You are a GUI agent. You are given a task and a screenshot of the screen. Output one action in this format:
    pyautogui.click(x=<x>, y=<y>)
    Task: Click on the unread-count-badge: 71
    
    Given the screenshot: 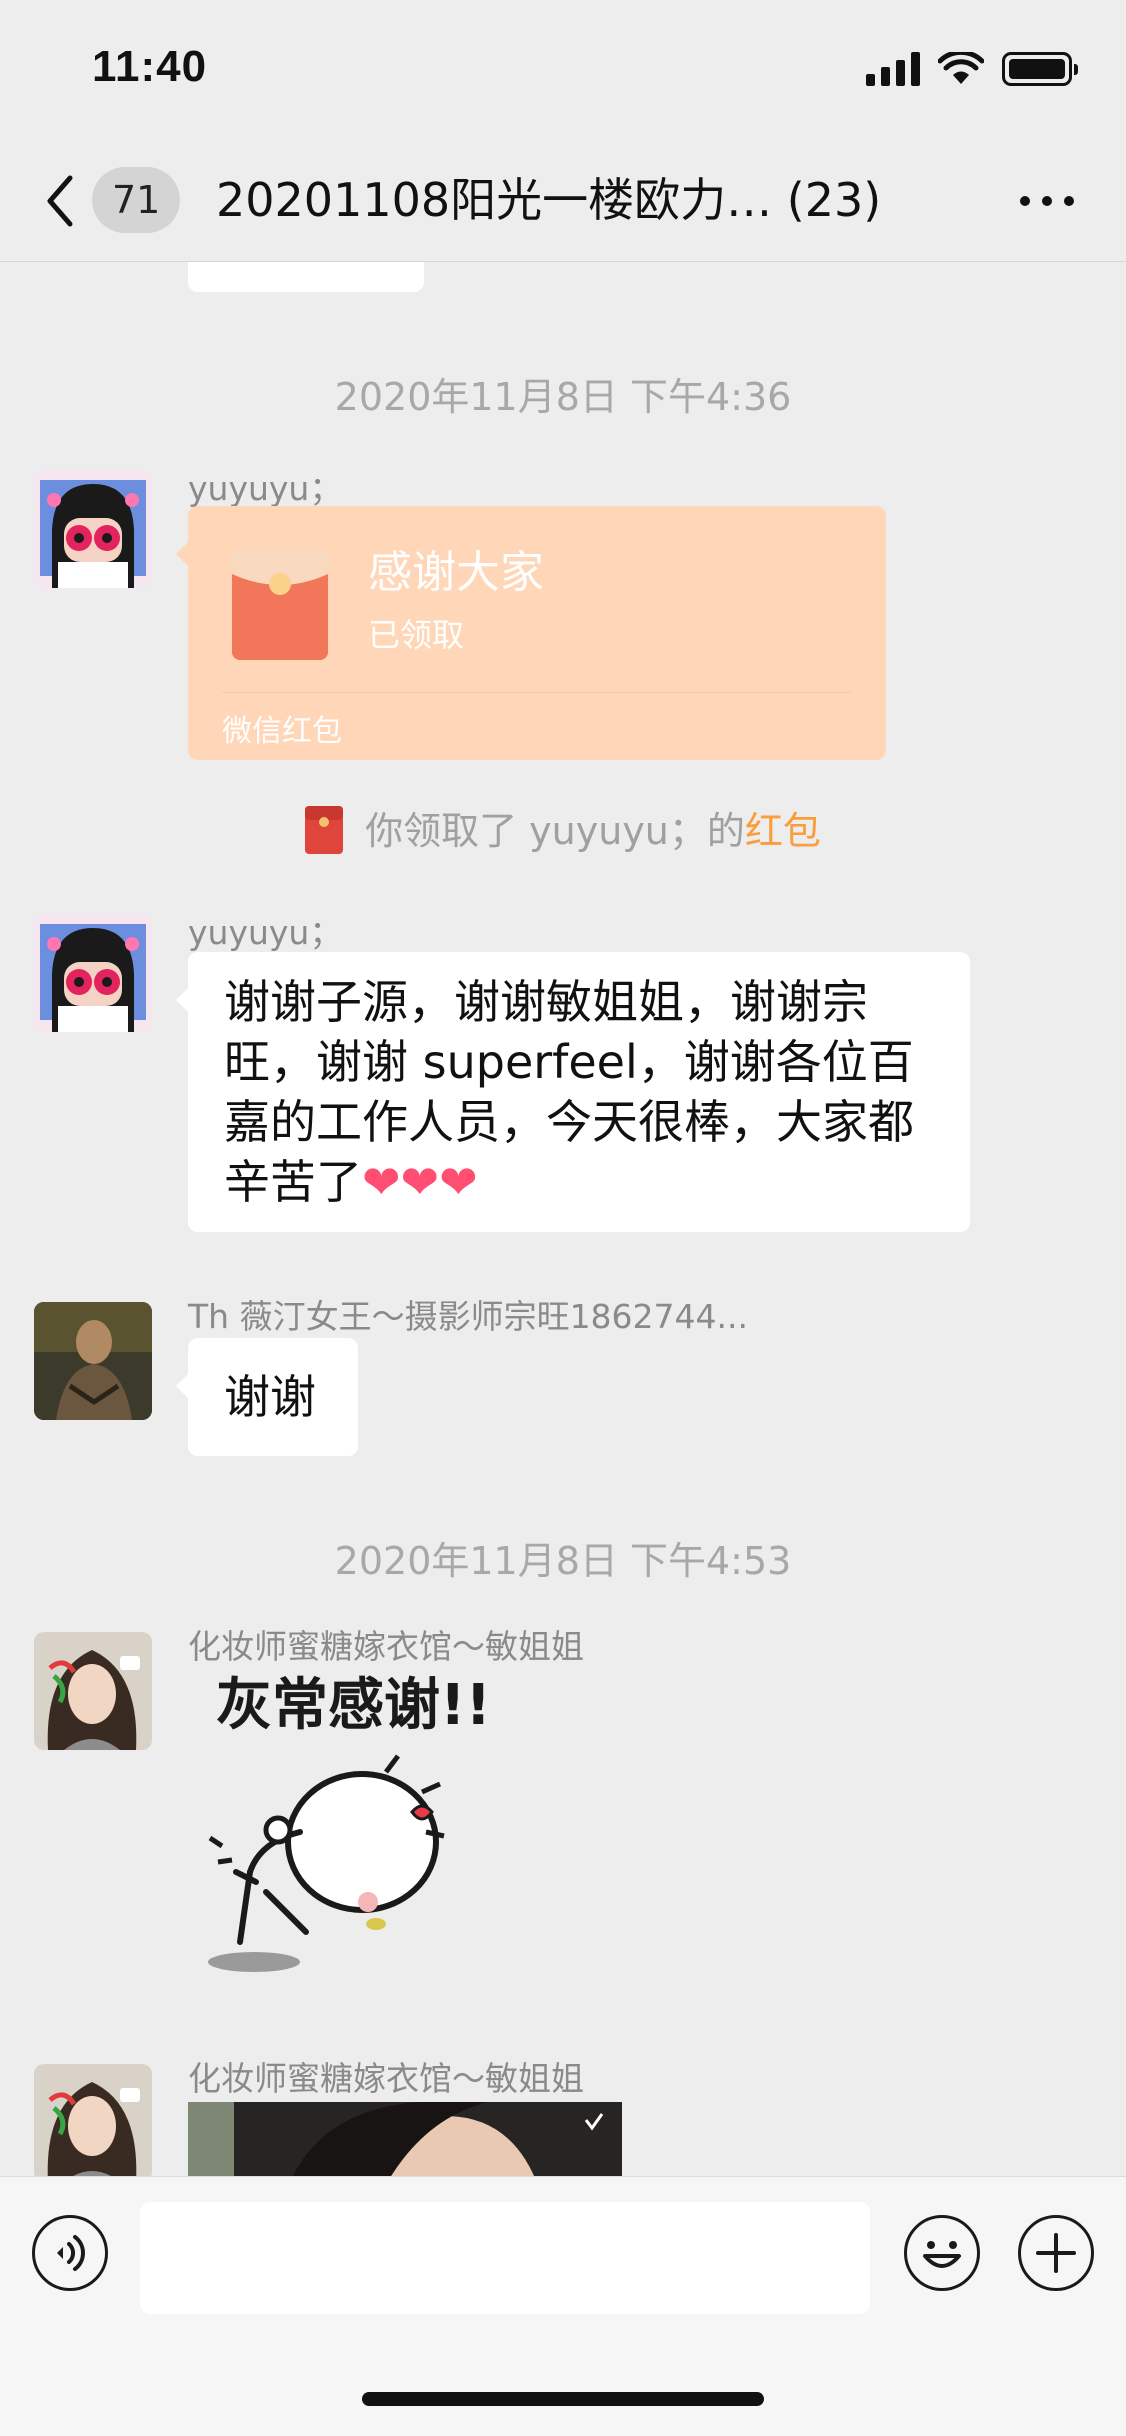 What is the action you would take?
    pyautogui.click(x=136, y=200)
    